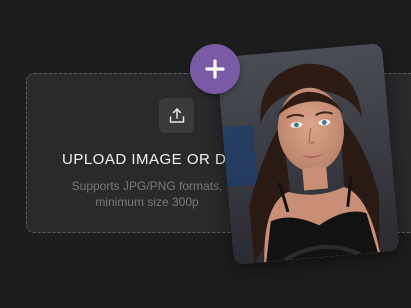 The image size is (411, 308). Describe the element at coordinates (147, 202) in the screenshot. I see `upload-hint-line2: minimum size 300p` at that location.